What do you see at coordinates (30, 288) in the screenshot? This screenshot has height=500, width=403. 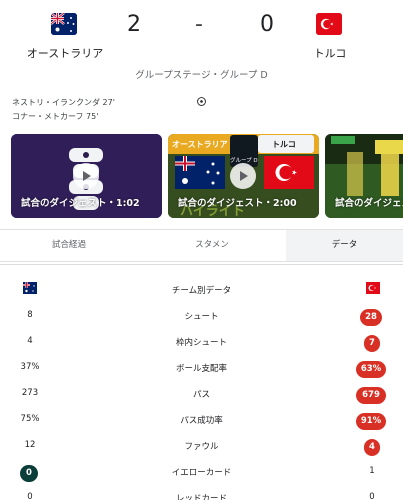 I see `australia-flag-small` at bounding box center [30, 288].